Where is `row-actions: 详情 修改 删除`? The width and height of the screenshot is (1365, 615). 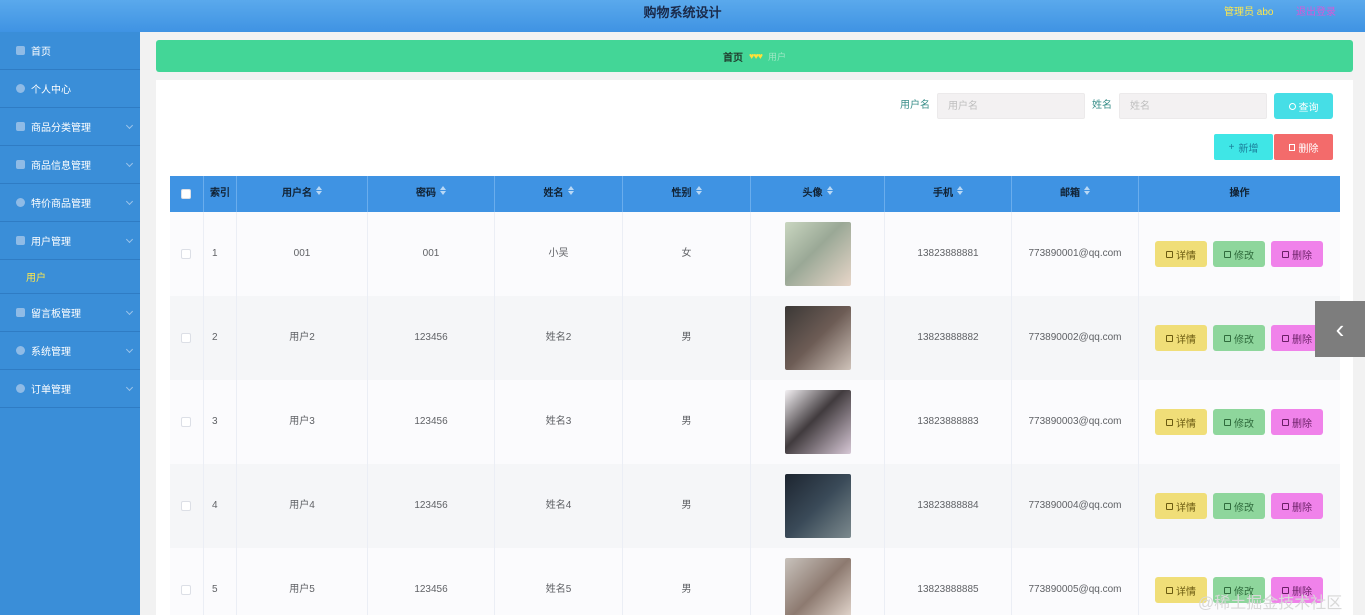
row-actions: 详情 修改 删除 is located at coordinates (1239, 338).